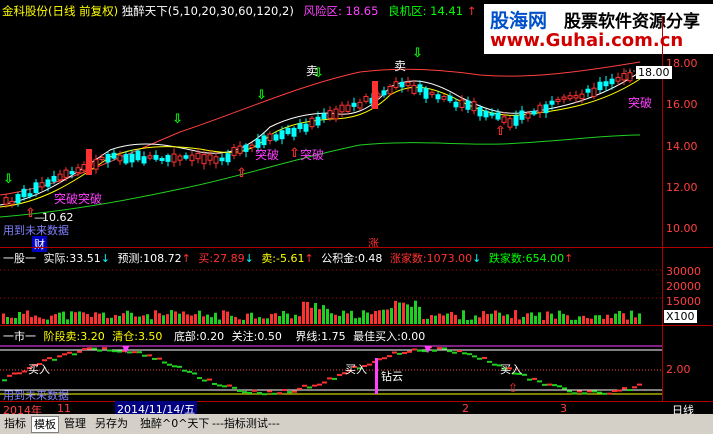 This screenshot has height=434, width=713. I want to click on tab-template: 模板, so click(45, 424).